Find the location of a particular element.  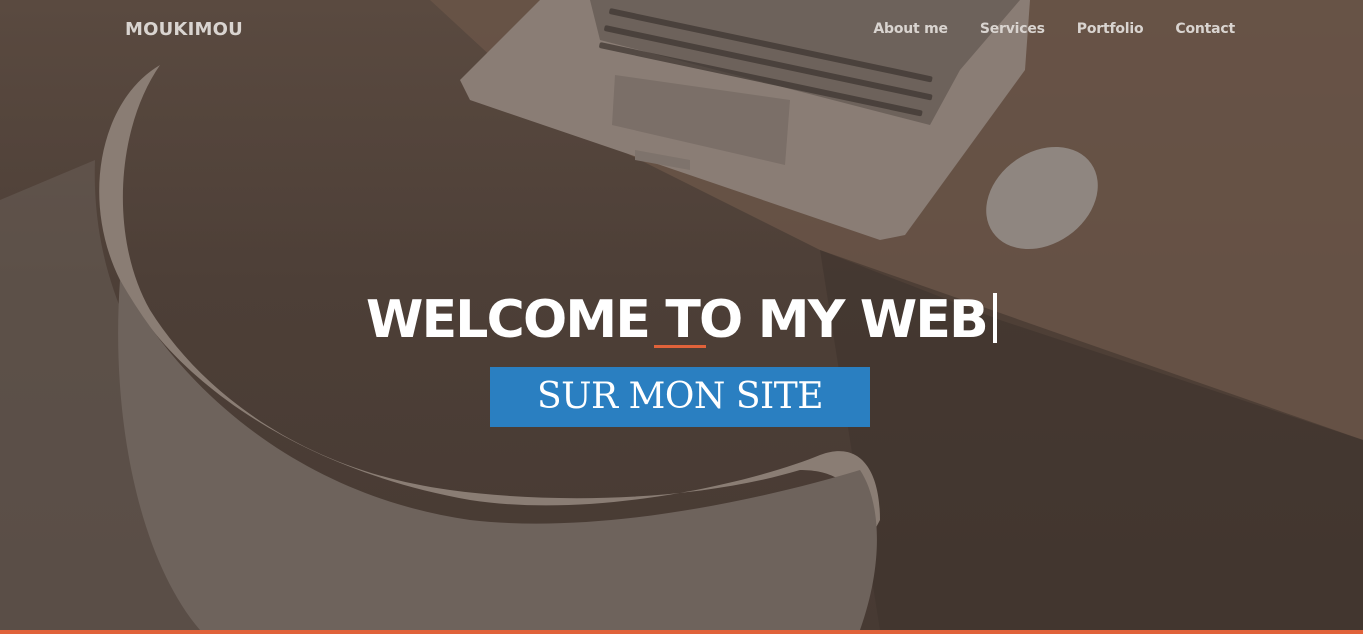

nav-menu: About me Services Portfolio Contact is located at coordinates (1038, 29).